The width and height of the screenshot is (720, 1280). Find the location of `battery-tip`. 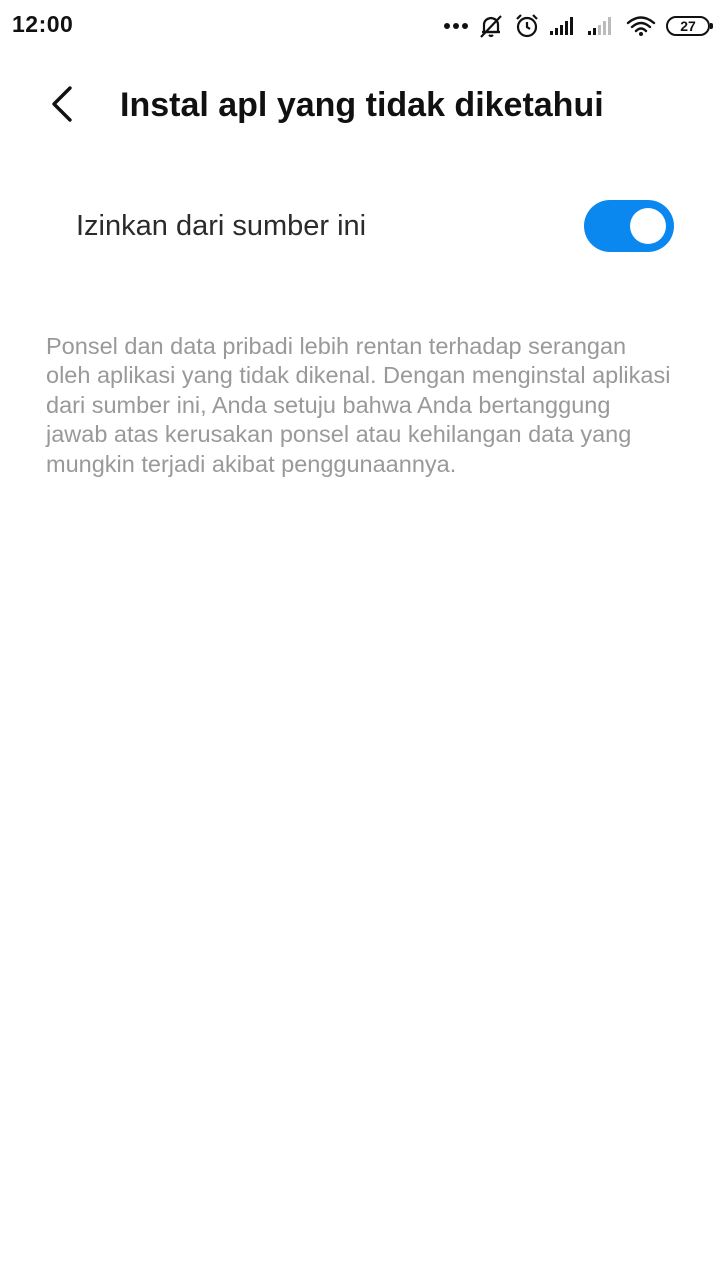

battery-tip is located at coordinates (711, 26).